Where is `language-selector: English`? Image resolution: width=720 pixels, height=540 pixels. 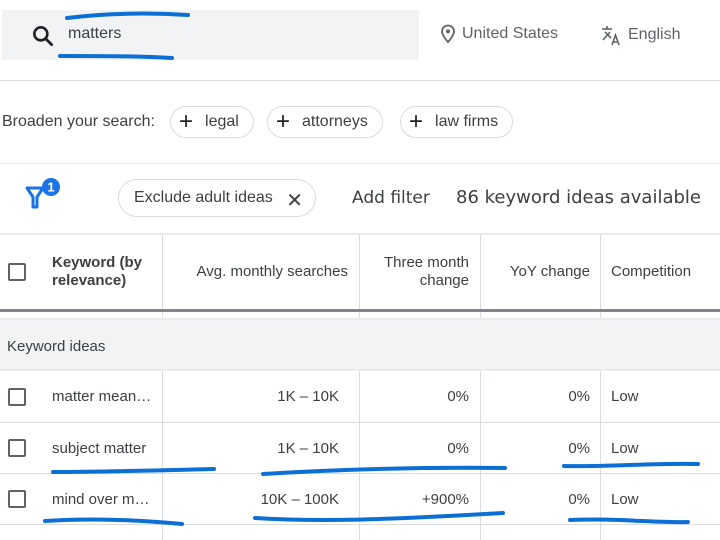
language-selector: English is located at coordinates (640, 35).